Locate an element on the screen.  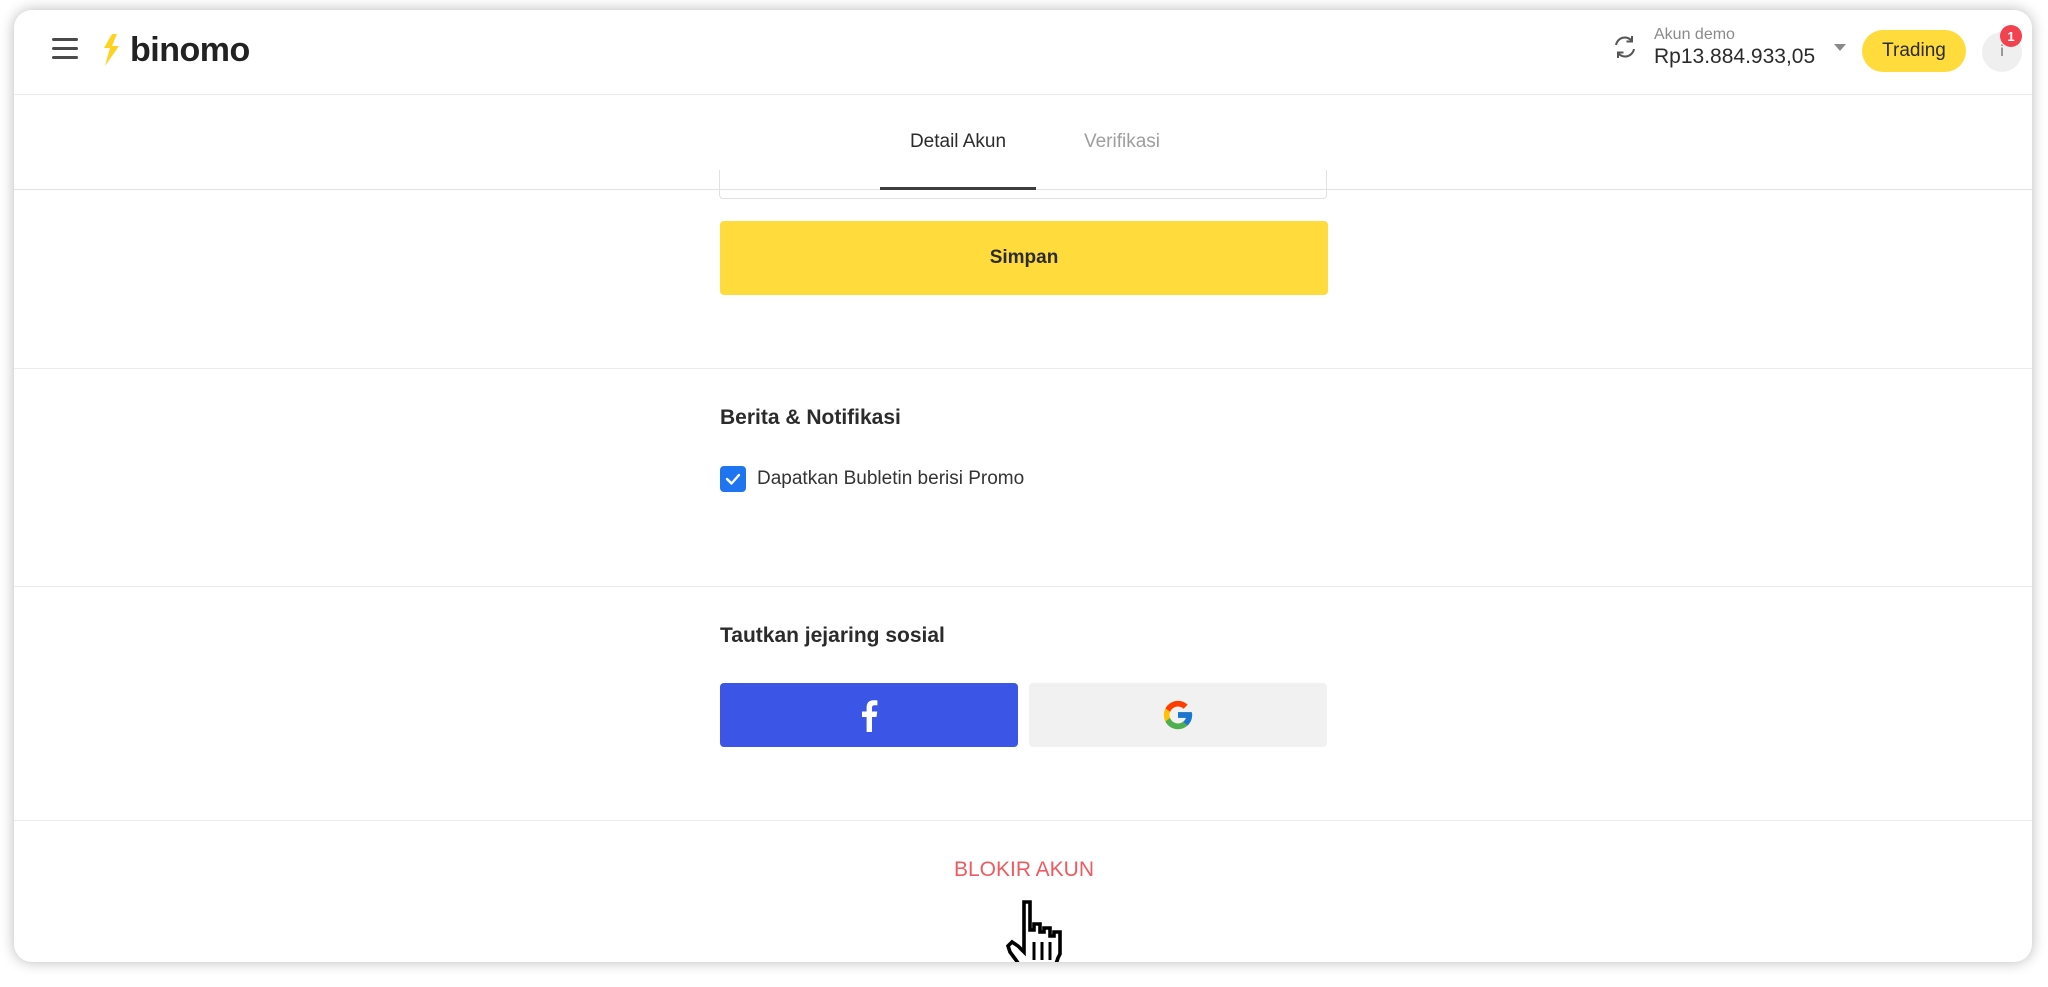
social-section-title: Tautkan jejaring sosial is located at coordinates (832, 635).